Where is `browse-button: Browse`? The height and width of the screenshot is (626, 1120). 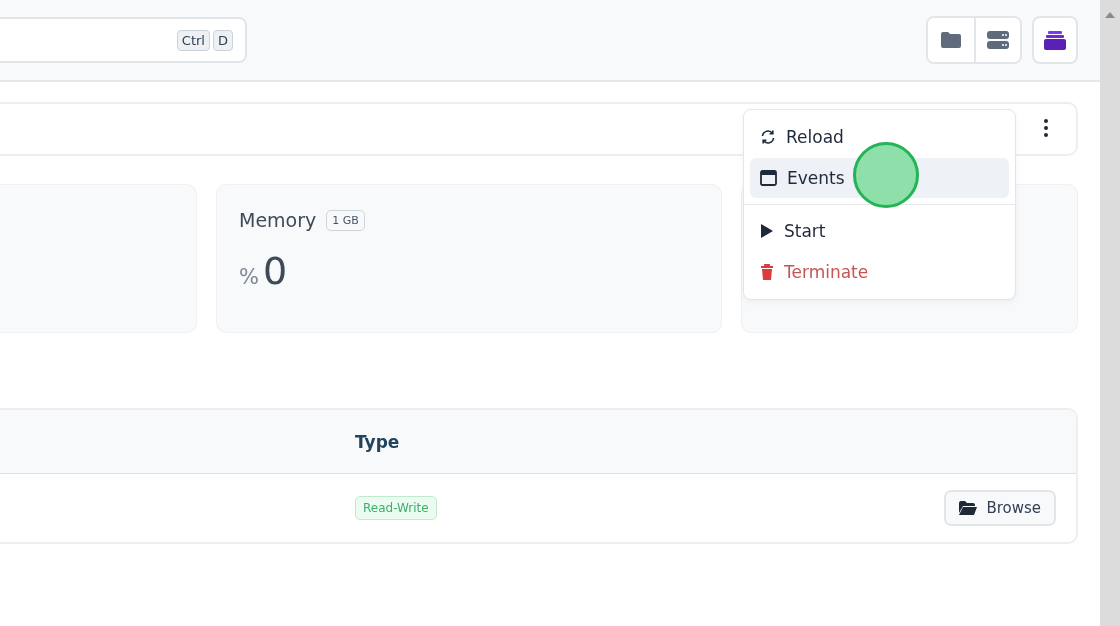 browse-button: Browse is located at coordinates (1000, 508).